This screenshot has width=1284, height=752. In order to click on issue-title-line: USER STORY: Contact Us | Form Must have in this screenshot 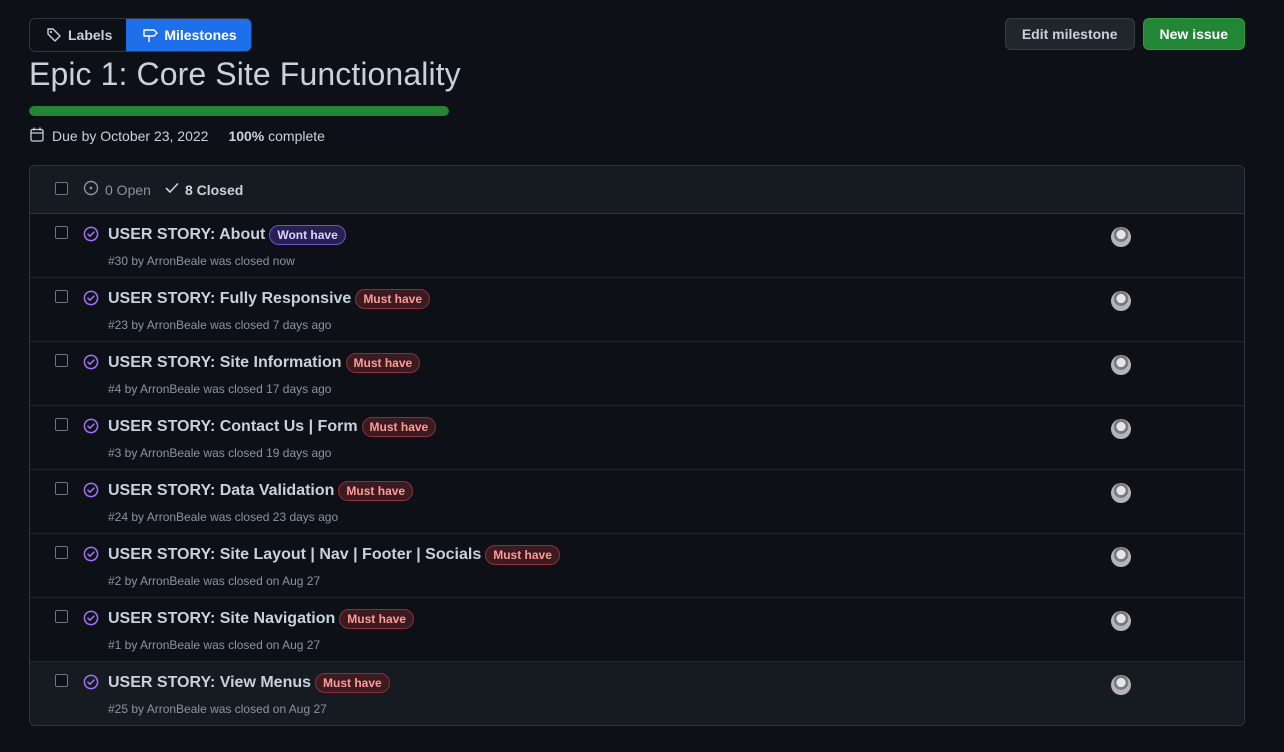, I will do `click(272, 427)`.